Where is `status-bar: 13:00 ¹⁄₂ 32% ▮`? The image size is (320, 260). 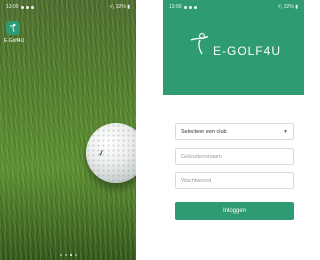 status-bar: 13:00 ¹⁄₂ 32% ▮ is located at coordinates (68, 7).